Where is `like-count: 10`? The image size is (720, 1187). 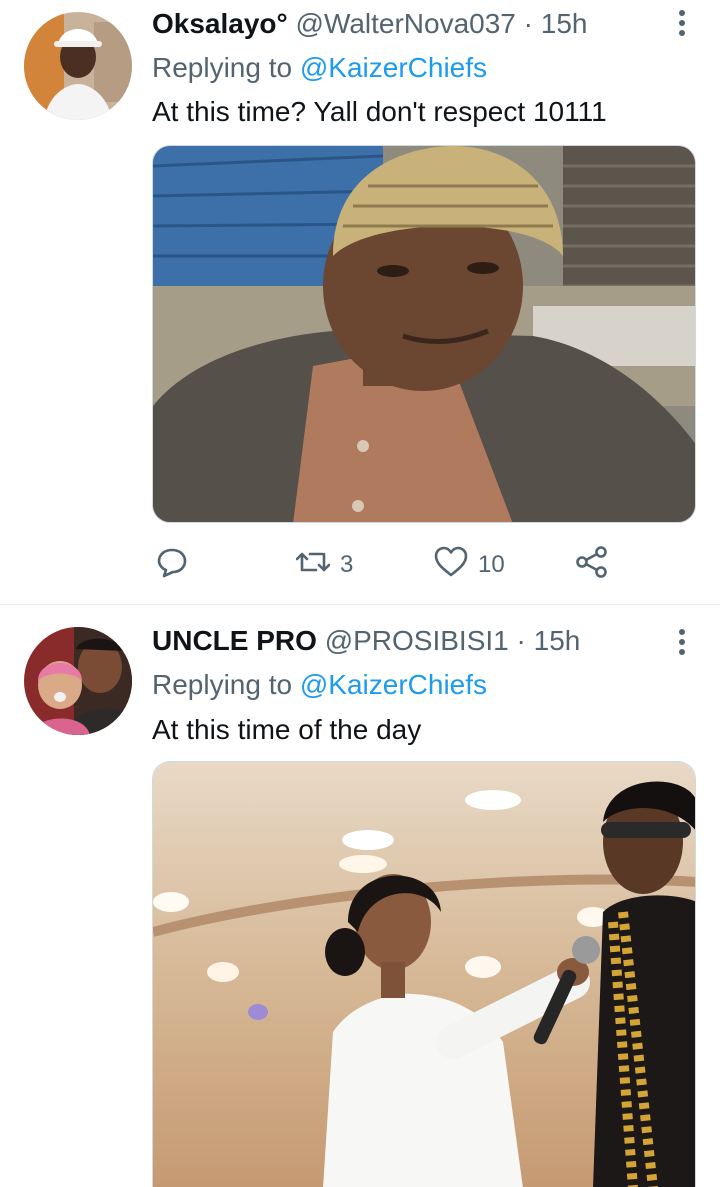 like-count: 10 is located at coordinates (491, 564).